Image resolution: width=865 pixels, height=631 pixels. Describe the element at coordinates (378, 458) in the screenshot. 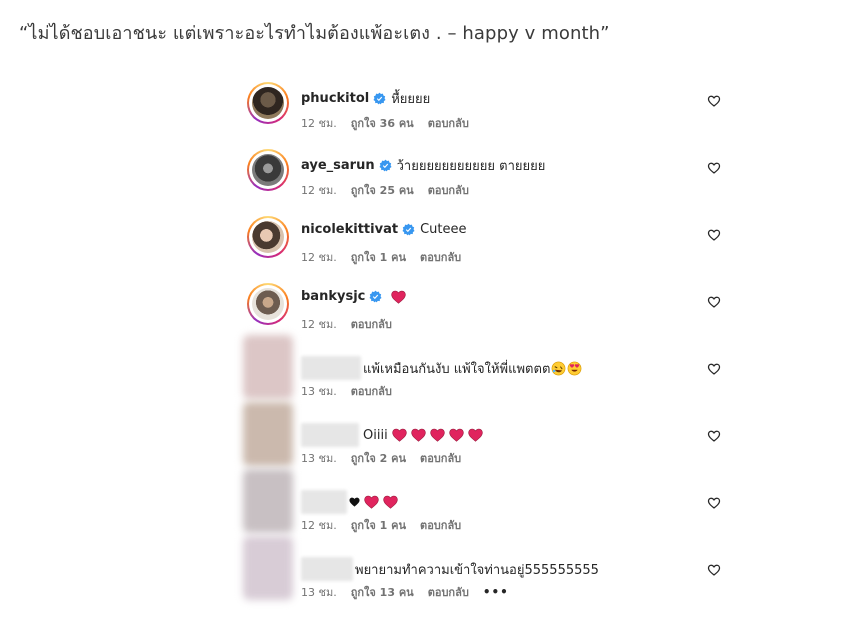

I see `comment-likes: ถูกใจ 2 คน` at that location.